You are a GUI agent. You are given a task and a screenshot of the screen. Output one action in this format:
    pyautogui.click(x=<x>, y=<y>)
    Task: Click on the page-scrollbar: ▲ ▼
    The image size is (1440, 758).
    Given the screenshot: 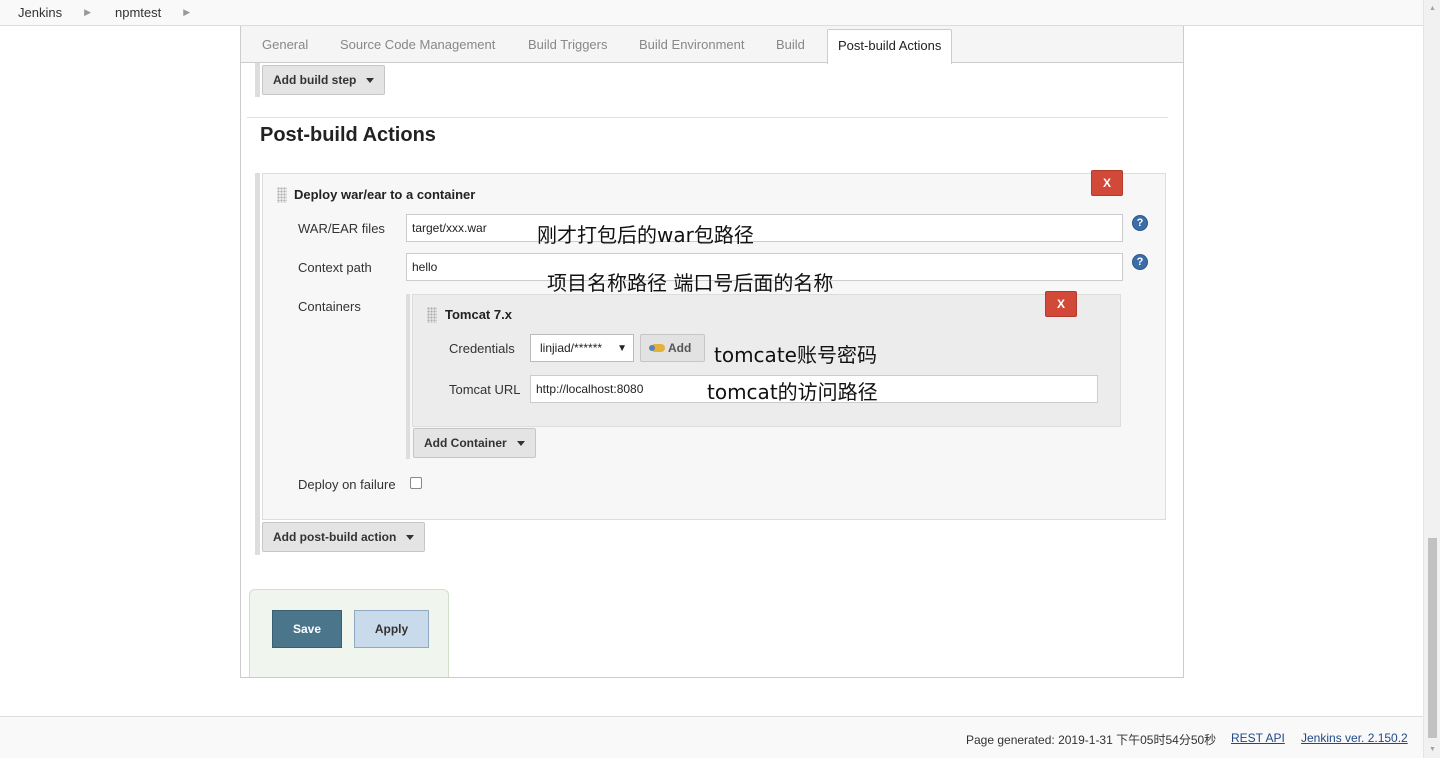 What is the action you would take?
    pyautogui.click(x=1431, y=379)
    